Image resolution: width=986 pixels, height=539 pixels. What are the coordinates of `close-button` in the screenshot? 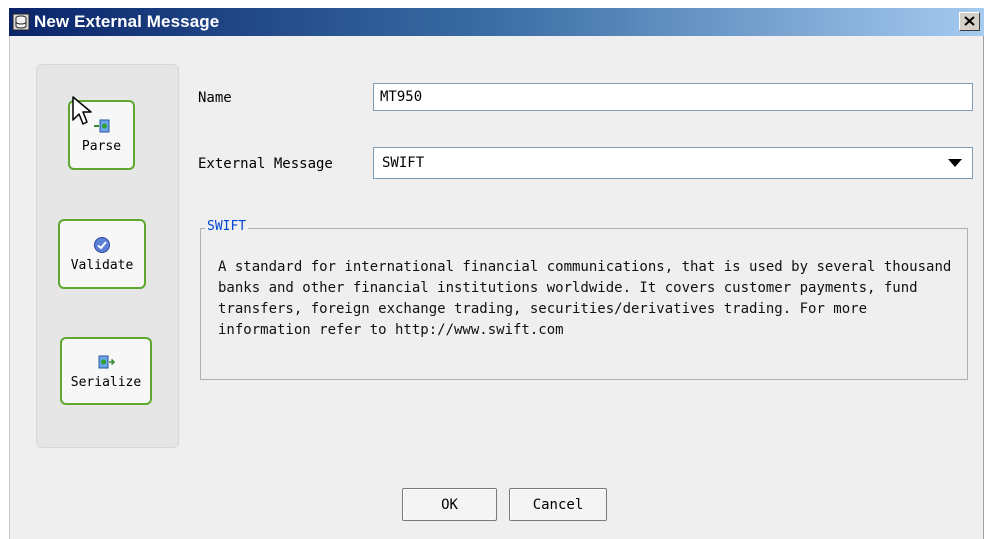 It's located at (969, 21).